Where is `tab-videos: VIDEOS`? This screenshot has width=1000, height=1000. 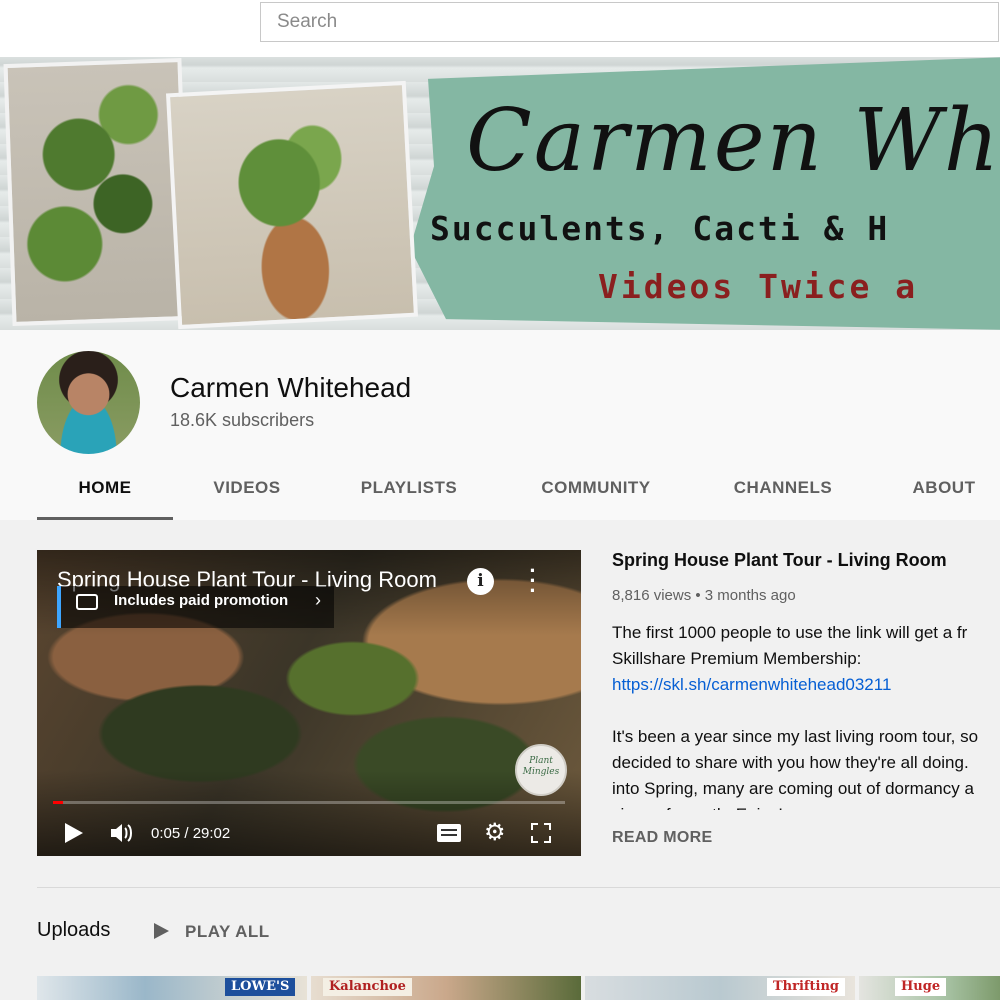
tab-videos: VIDEOS is located at coordinates (247, 494).